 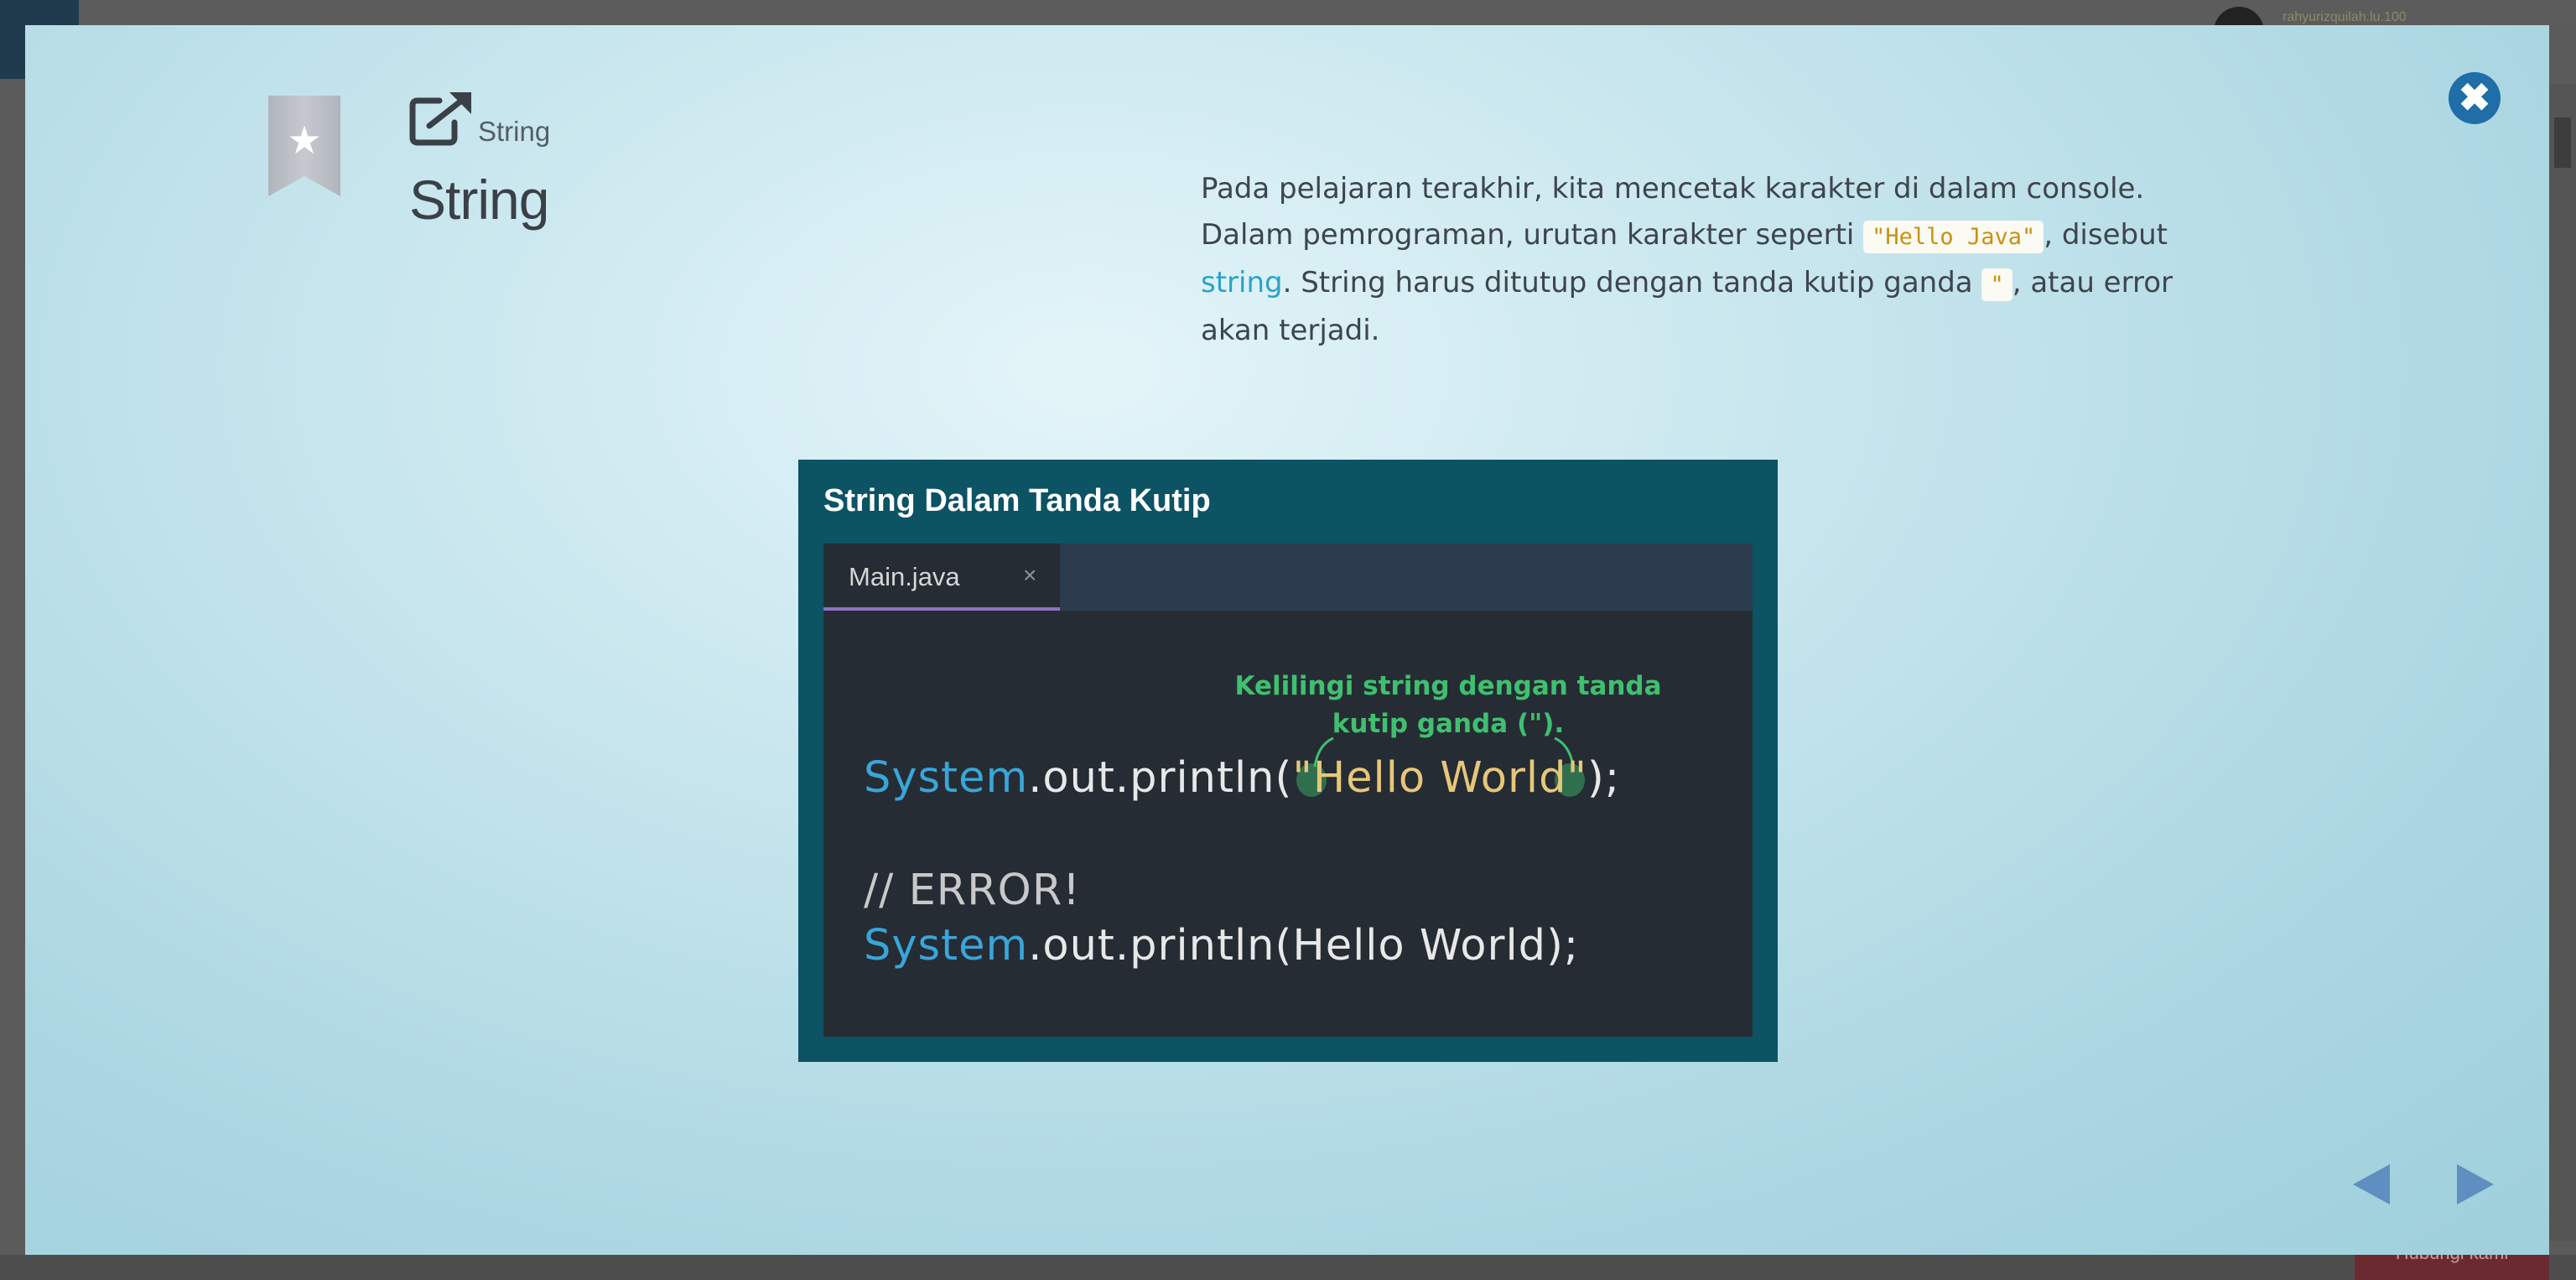 I want to click on code-line-2: System.out.println(Hello World);, so click(x=1221, y=945).